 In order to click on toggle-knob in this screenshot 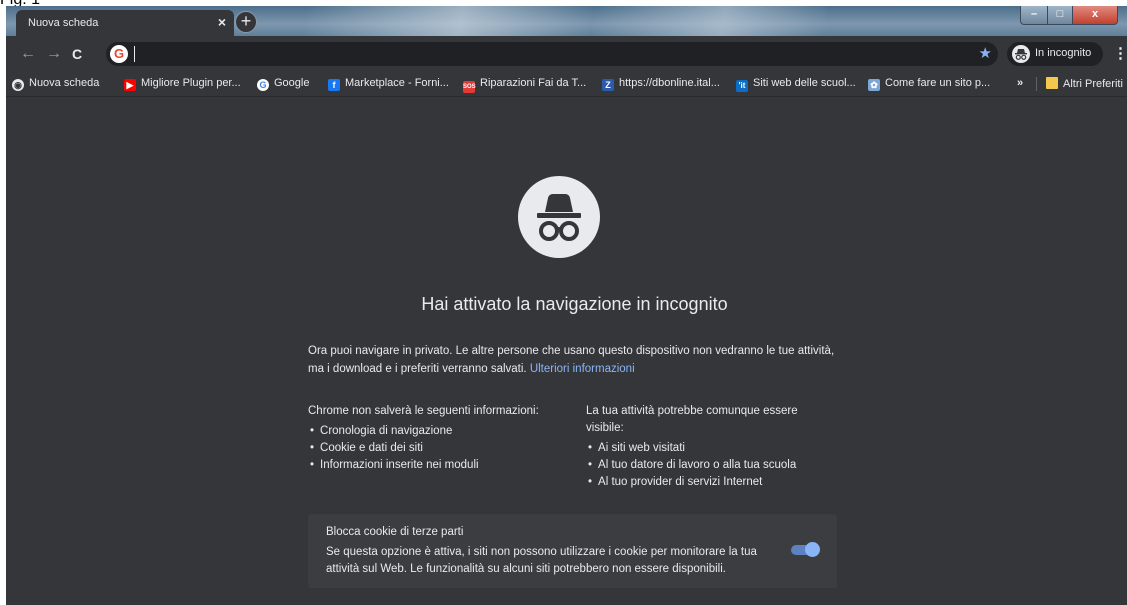, I will do `click(812, 549)`.